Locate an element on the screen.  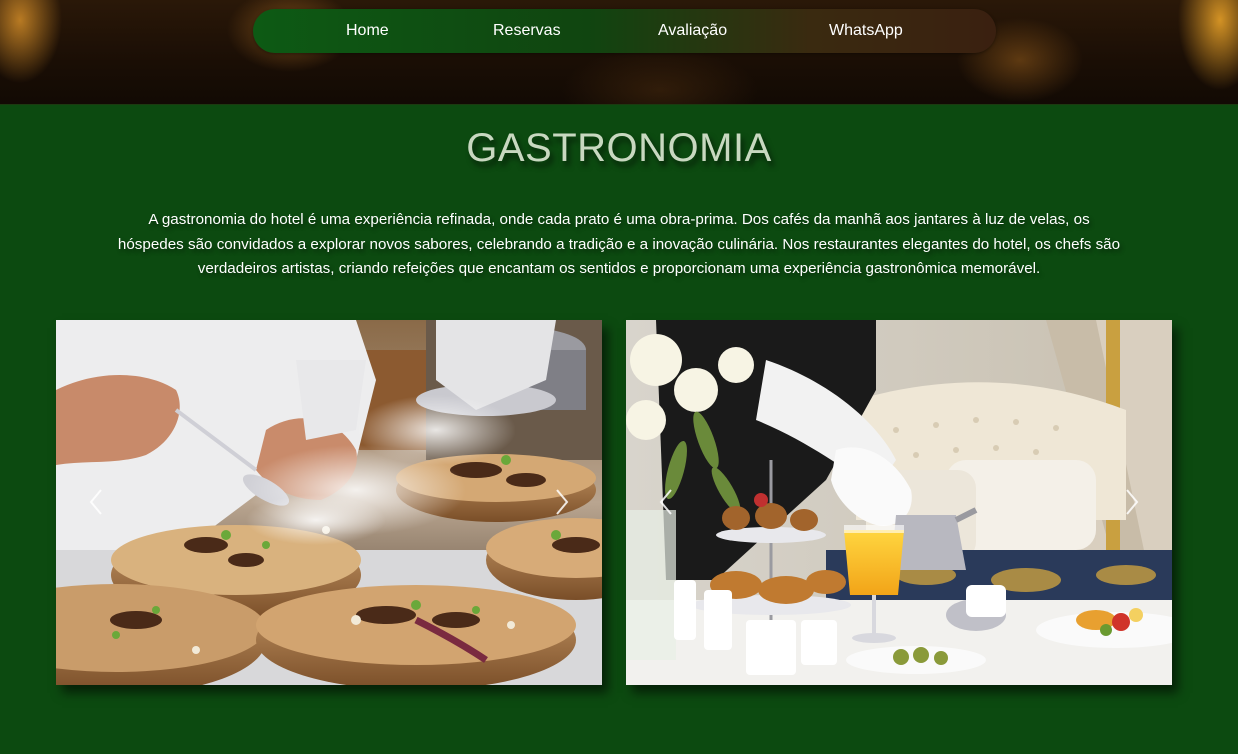
nav-whatsapp-link: WhatsApp is located at coordinates (866, 31).